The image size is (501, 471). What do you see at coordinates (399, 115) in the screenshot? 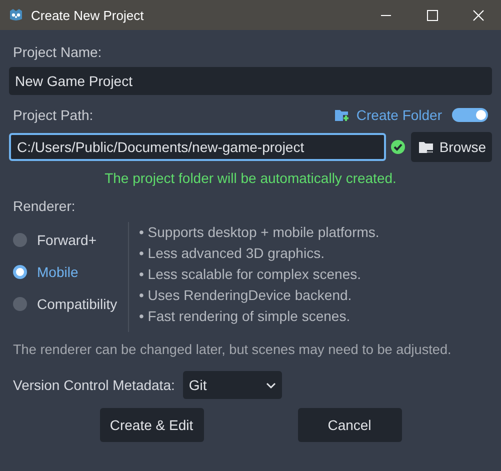
I see `create-folder-label: Create Folder` at bounding box center [399, 115].